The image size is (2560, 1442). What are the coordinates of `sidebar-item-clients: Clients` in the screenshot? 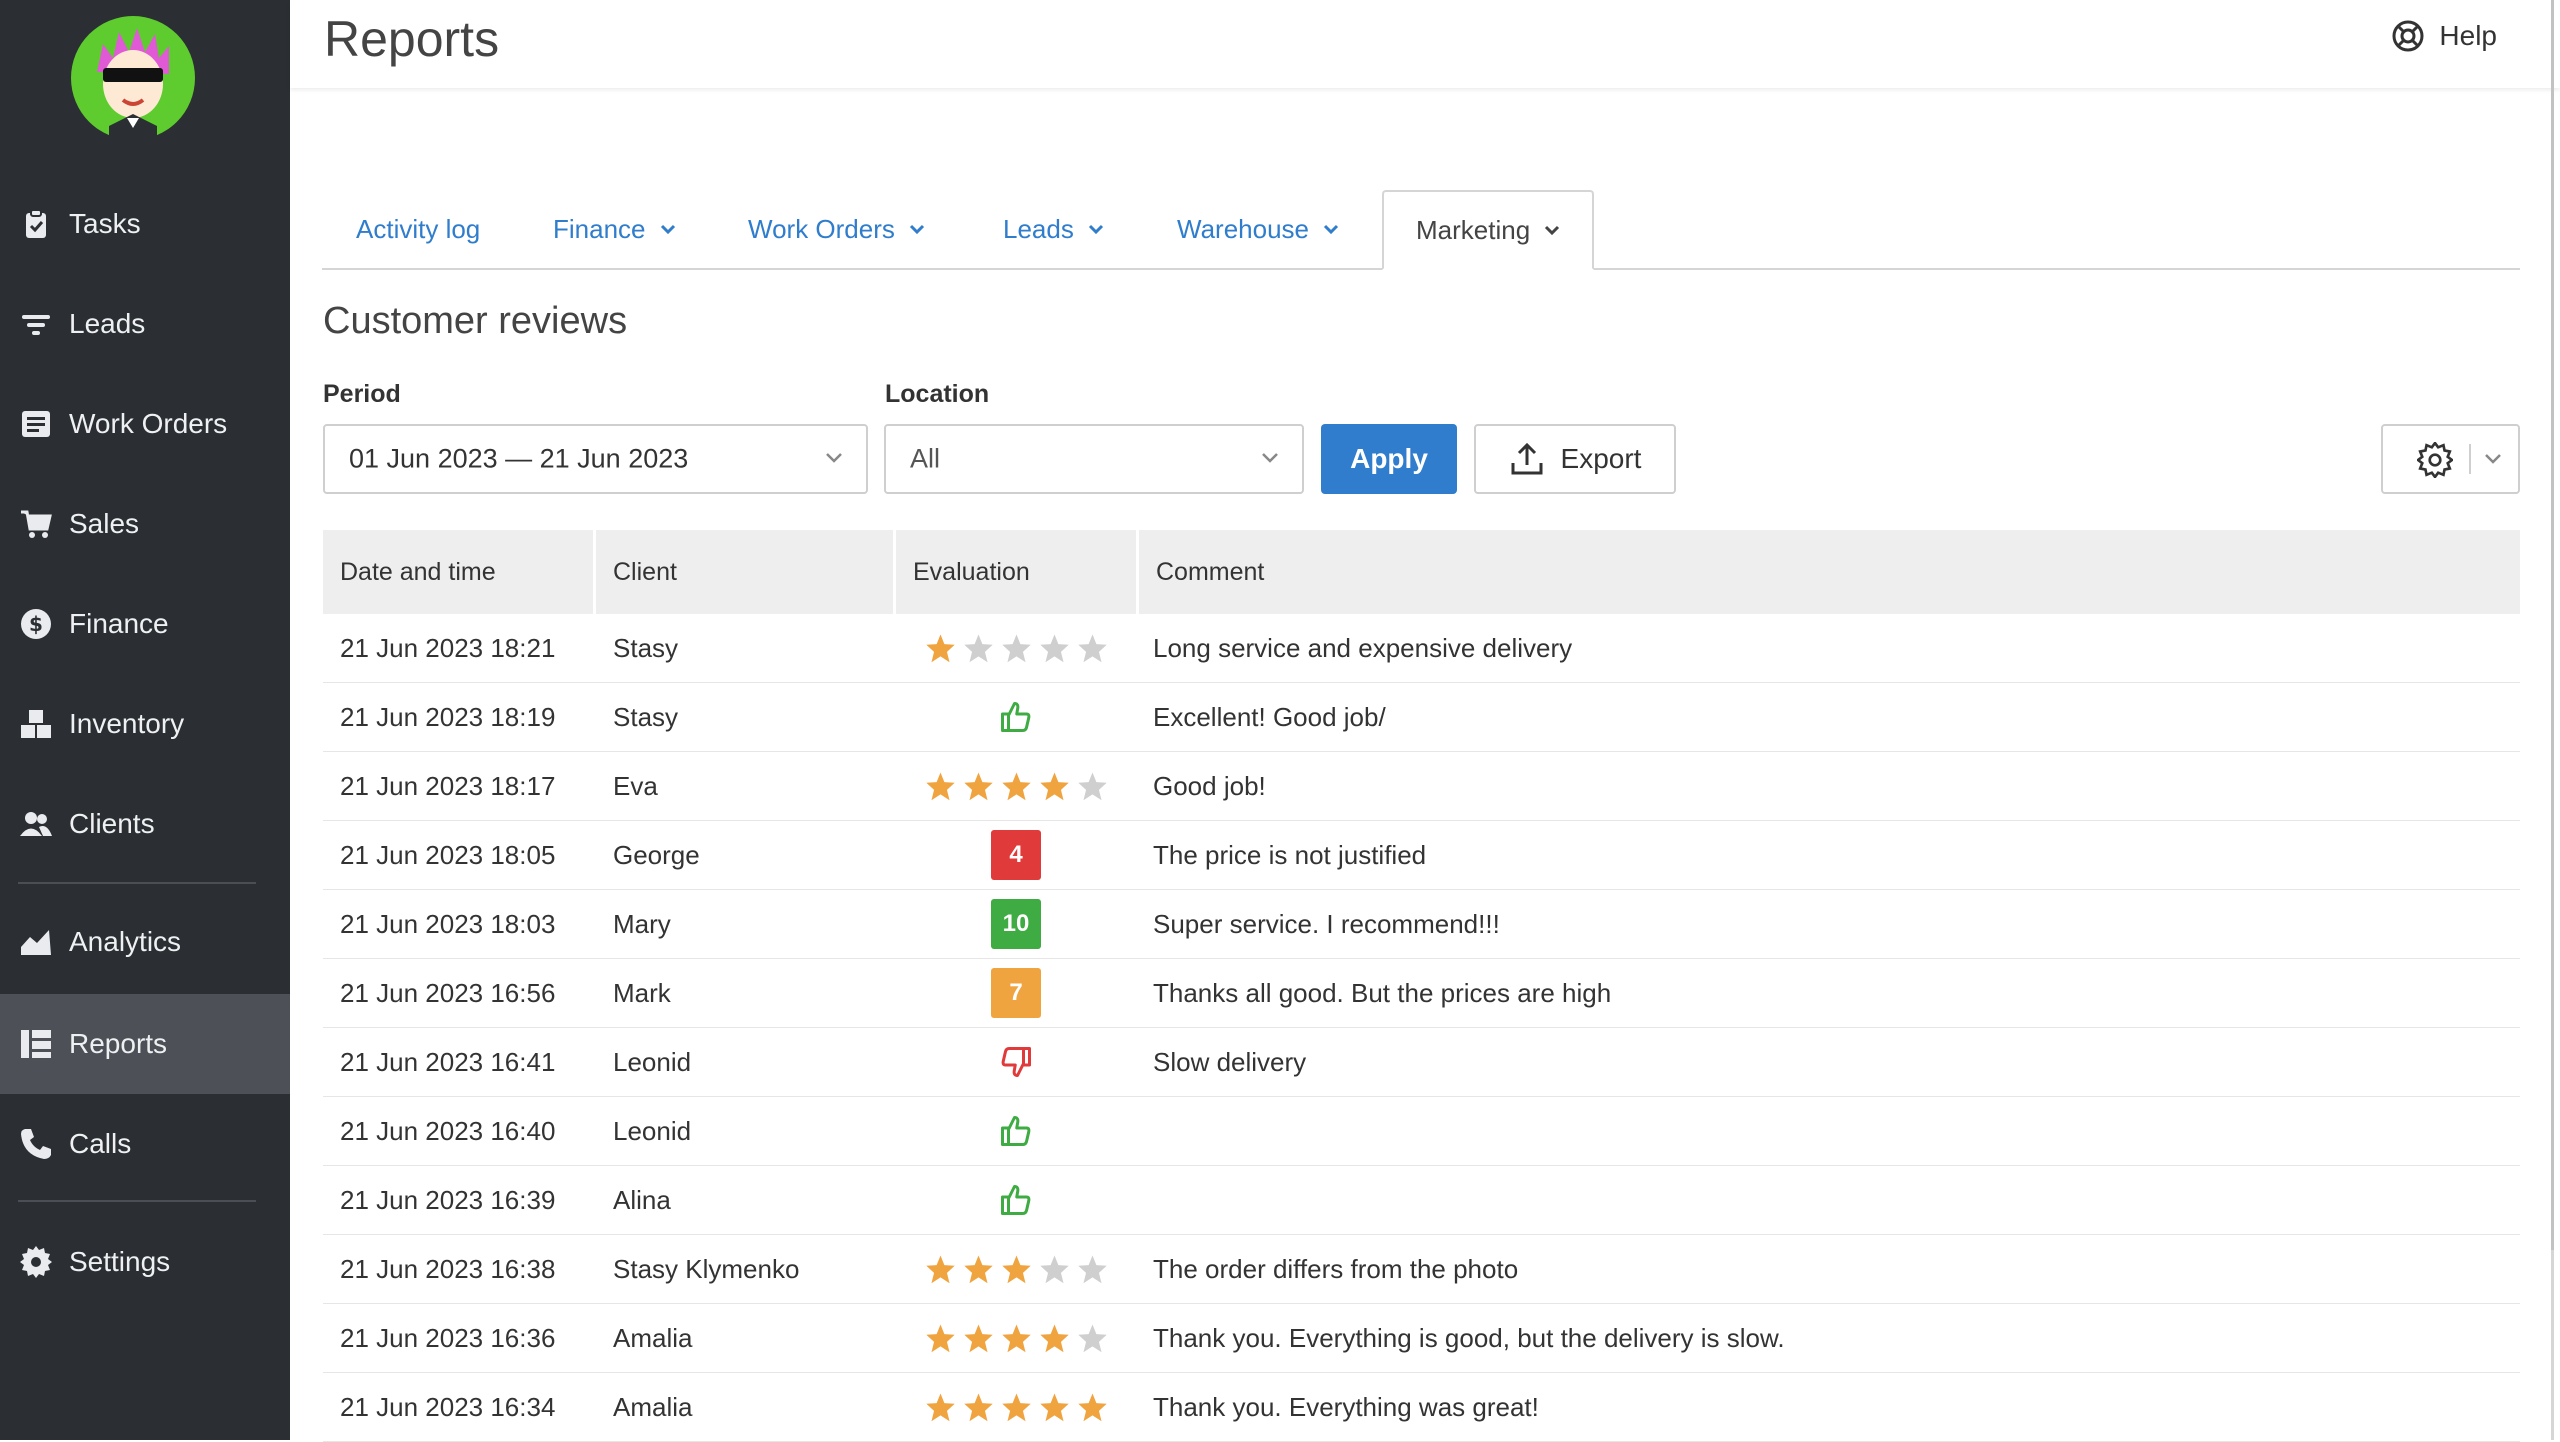 It's located at (145, 824).